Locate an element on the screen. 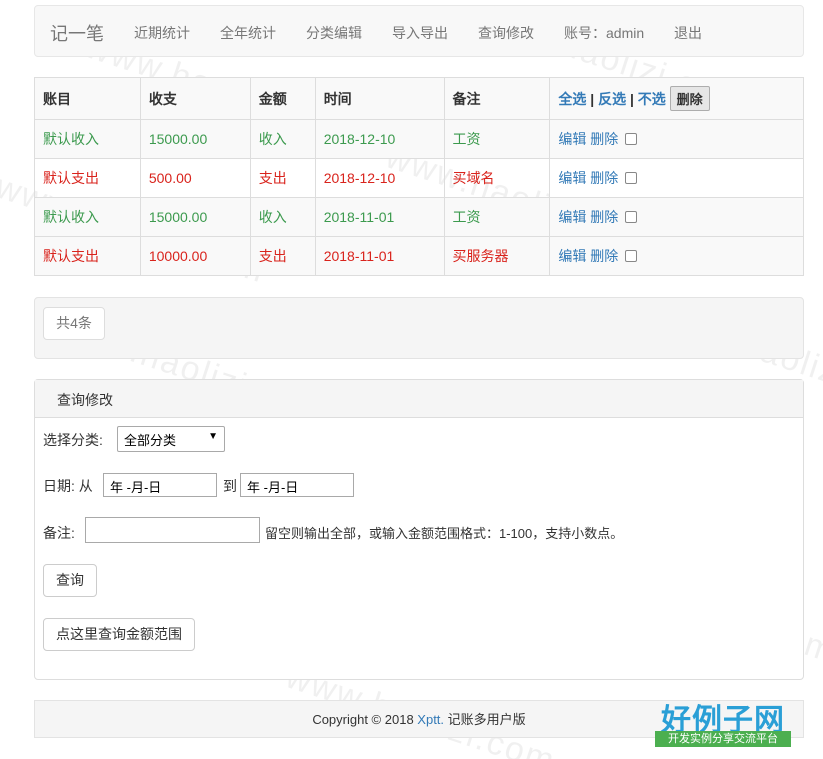  cell-note: 买域名 is located at coordinates (497, 178).